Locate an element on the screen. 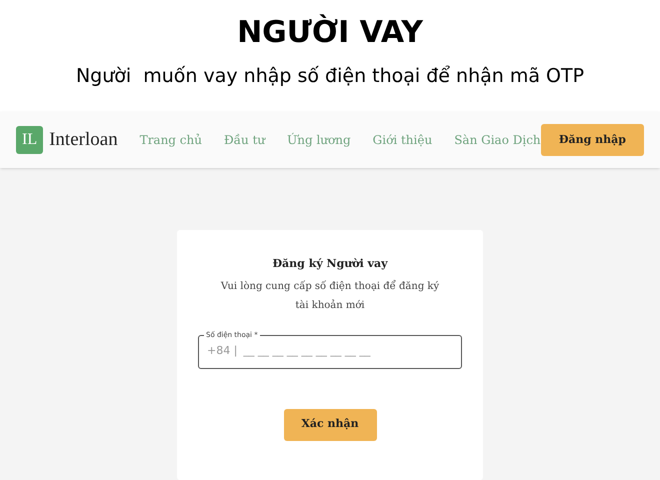  login-button: Đăng nhập is located at coordinates (592, 140).